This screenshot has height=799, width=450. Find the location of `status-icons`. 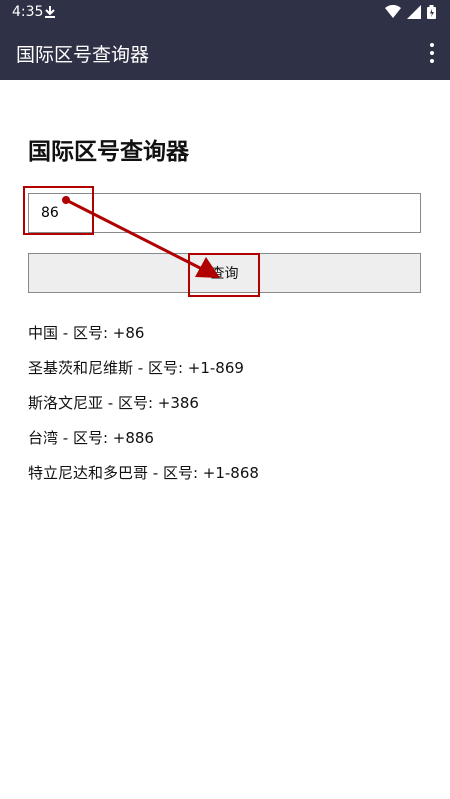

status-icons is located at coordinates (410, 12).